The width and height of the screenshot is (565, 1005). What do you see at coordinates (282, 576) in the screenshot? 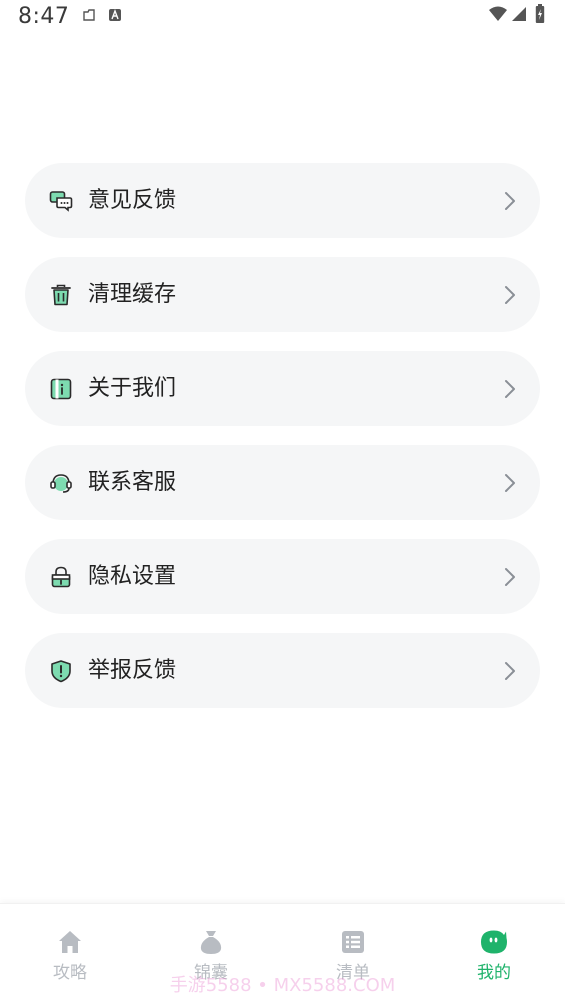
I see `menu-item-privacy-settings: 隐私设置` at bounding box center [282, 576].